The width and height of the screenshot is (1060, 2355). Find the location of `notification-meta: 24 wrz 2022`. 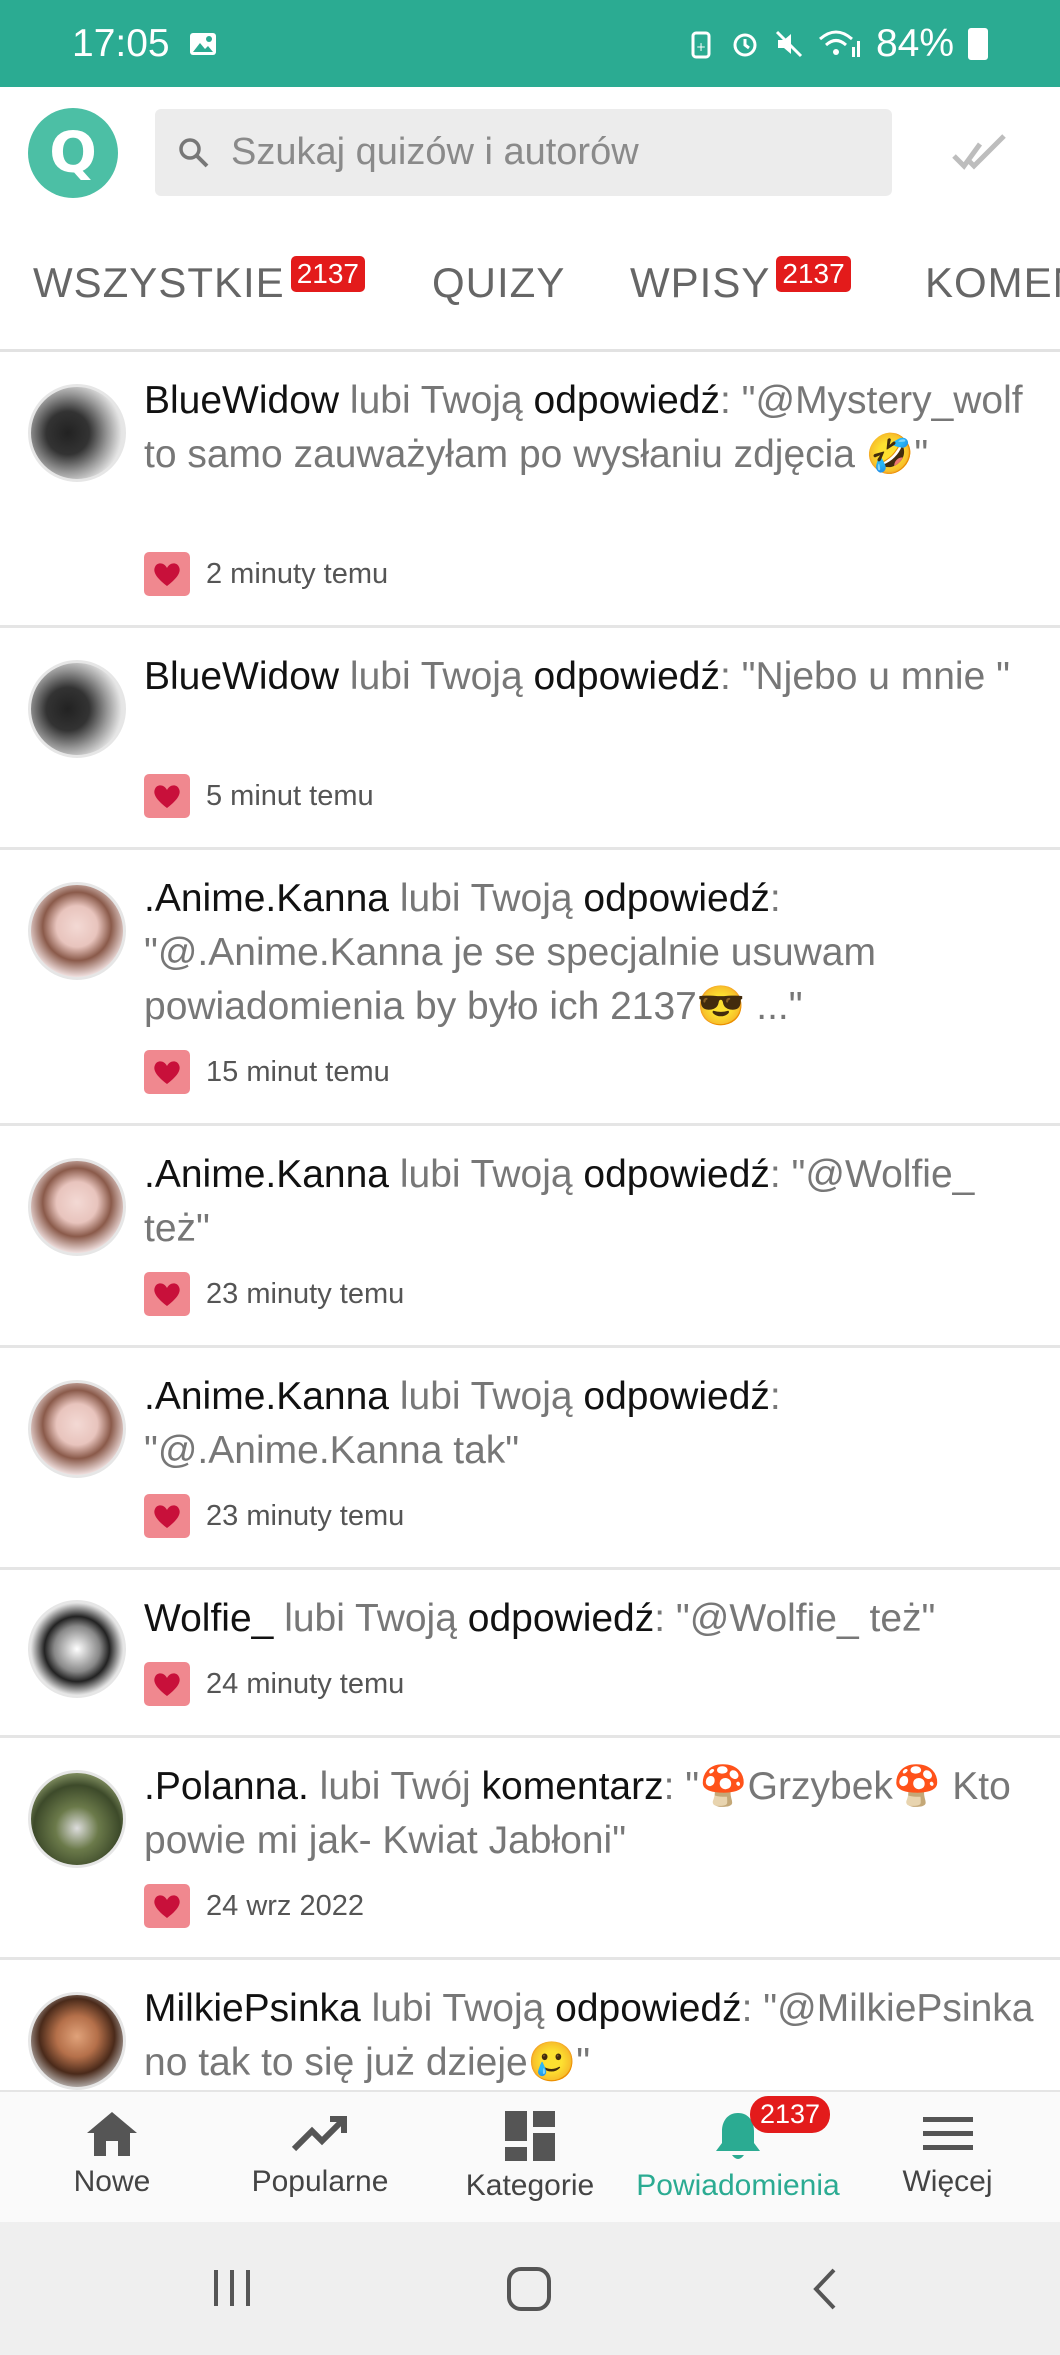

notification-meta: 24 wrz 2022 is located at coordinates (254, 1906).